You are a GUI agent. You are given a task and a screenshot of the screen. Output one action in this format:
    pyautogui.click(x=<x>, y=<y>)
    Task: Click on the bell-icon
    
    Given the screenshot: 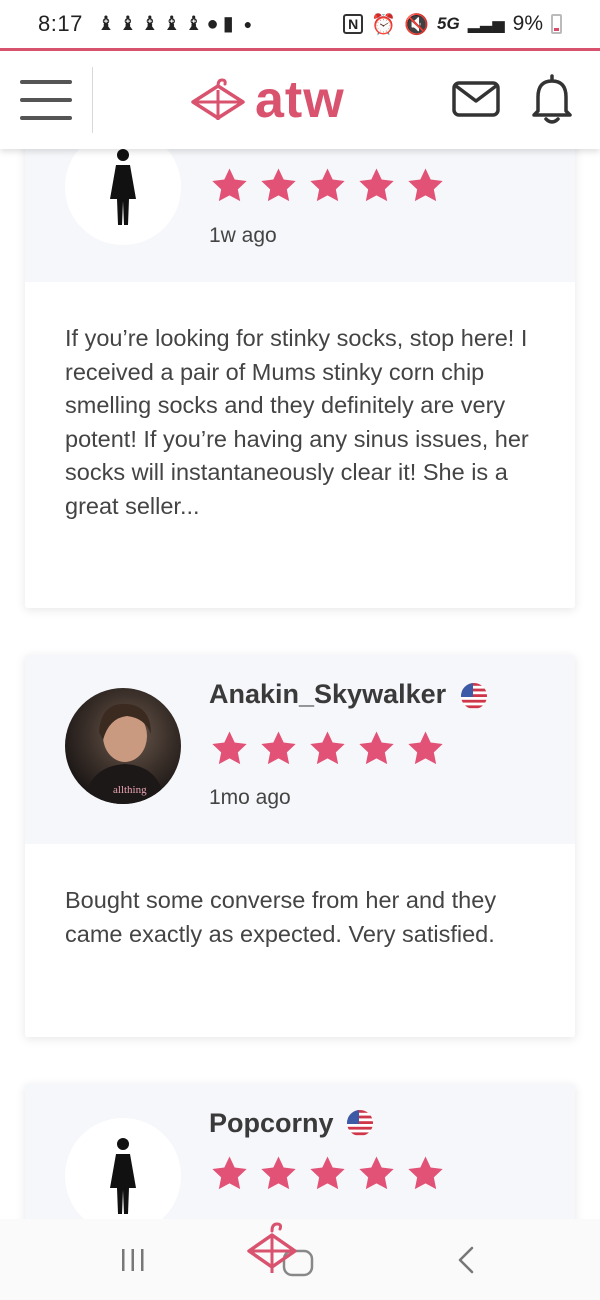 What is the action you would take?
    pyautogui.click(x=552, y=99)
    